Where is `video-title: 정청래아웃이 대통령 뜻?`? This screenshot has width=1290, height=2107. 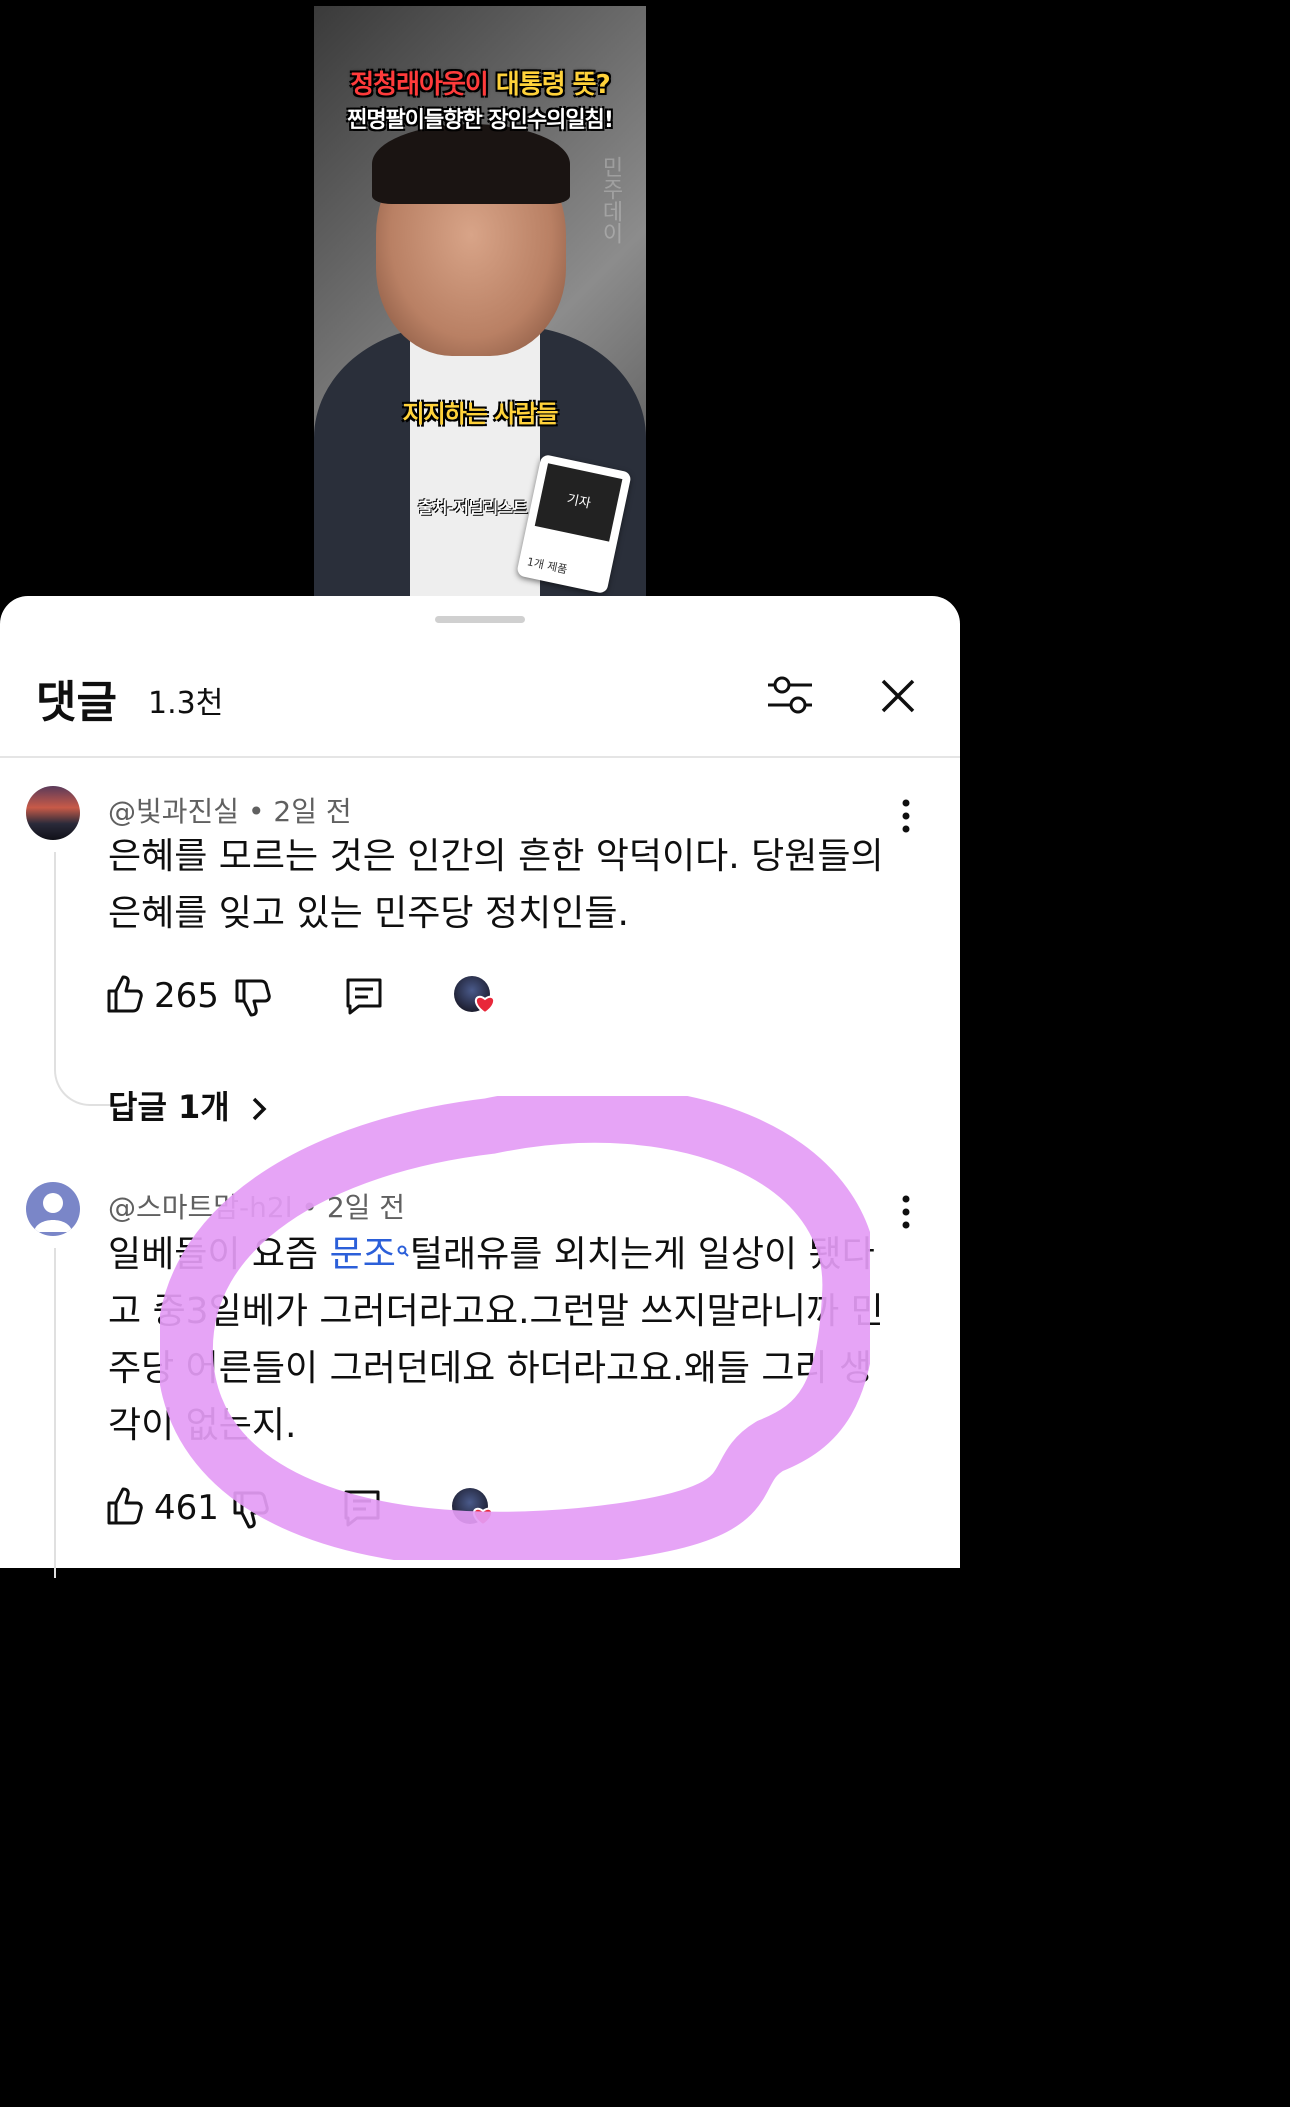
video-title: 정청래아웃이 대통령 뜻? is located at coordinates (480, 82).